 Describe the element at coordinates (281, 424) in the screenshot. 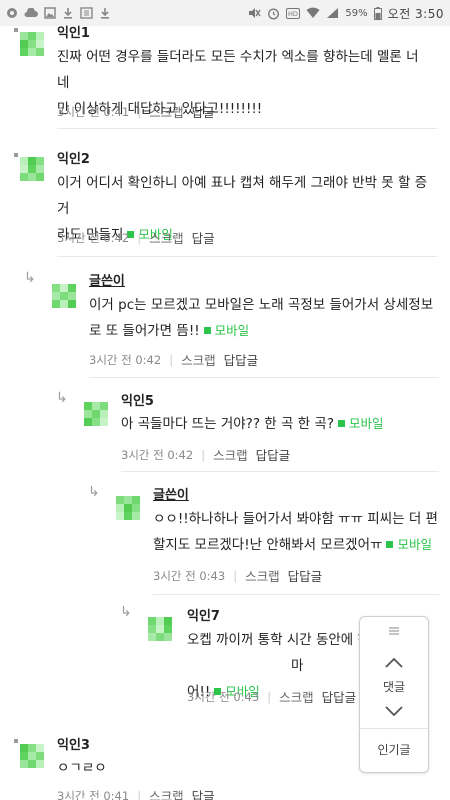

I see `comment-body: 아 곡들마다 뜨는 거야?? 한 곡 한 곡? 모바일` at that location.